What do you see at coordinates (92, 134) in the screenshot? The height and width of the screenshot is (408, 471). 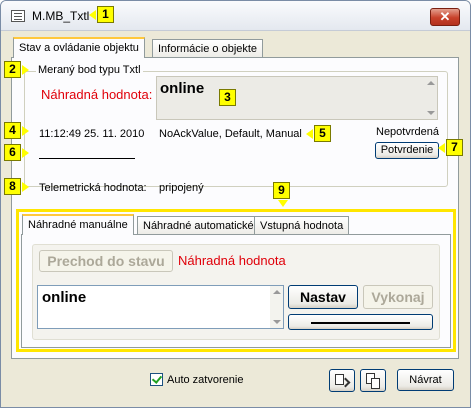 I see `timestamp: 11:12:49 25. 11. 2010` at bounding box center [92, 134].